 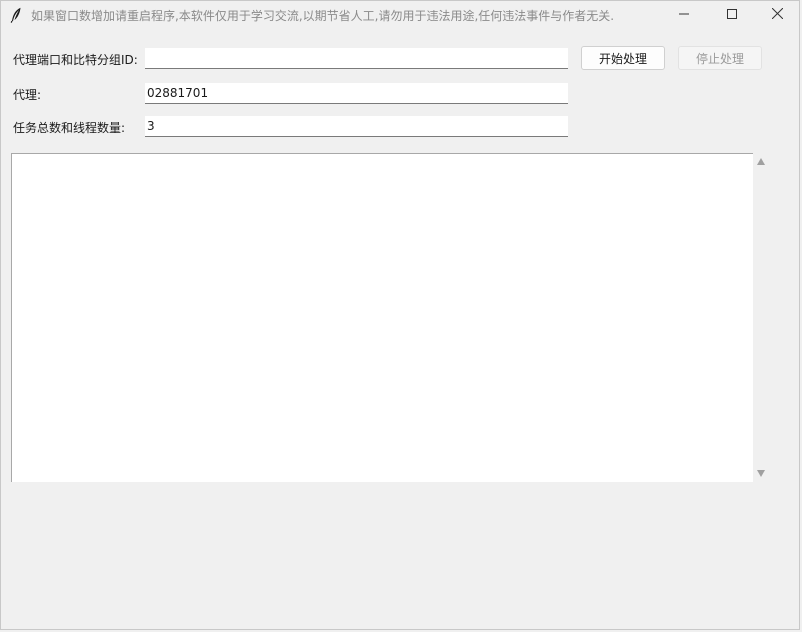 What do you see at coordinates (761, 317) in the screenshot?
I see `log-scrollbar` at bounding box center [761, 317].